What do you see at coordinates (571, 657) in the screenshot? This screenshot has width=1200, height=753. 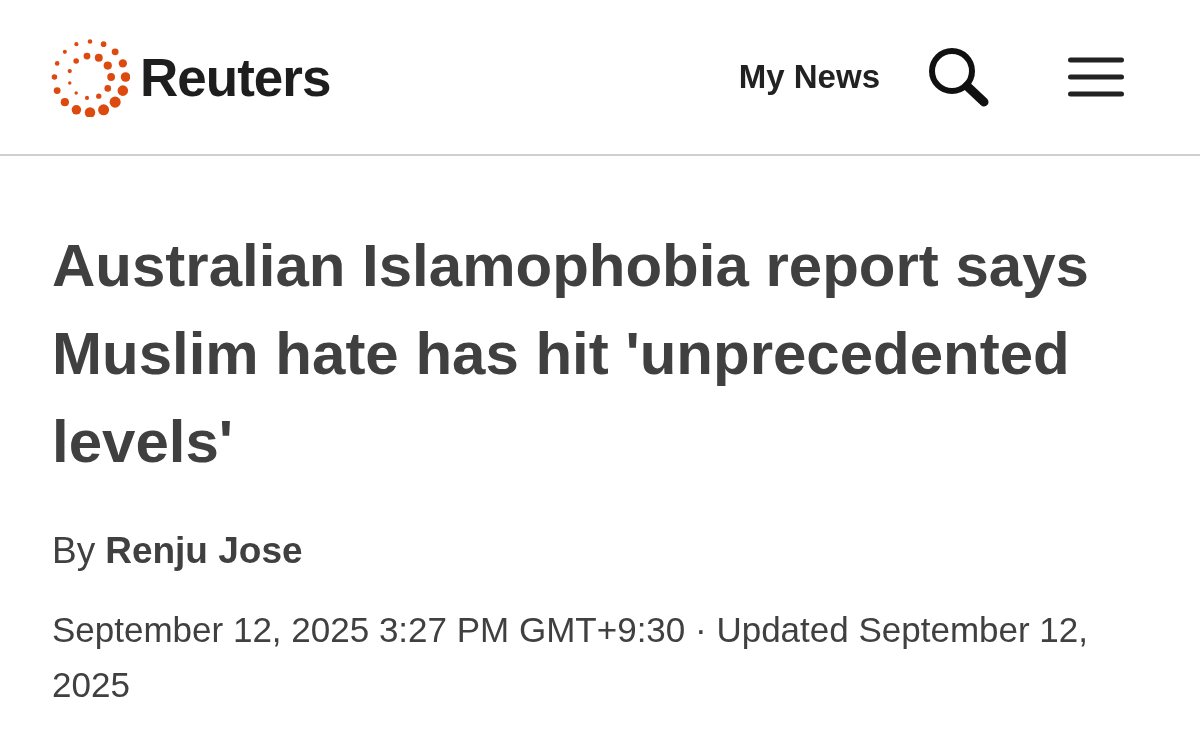 I see `publish-date: September 12, 2025 3:27 PM GMT+9:30 · Updated September 12, 2025` at bounding box center [571, 657].